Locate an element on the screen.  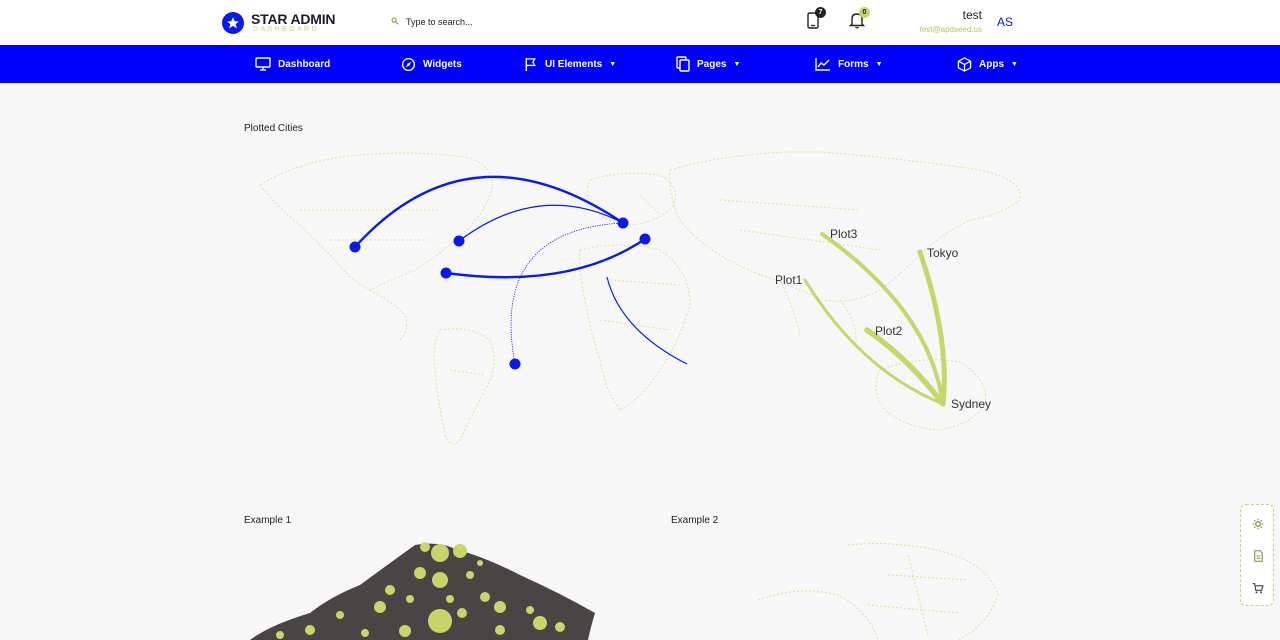
star-logo-icon is located at coordinates (233, 23).